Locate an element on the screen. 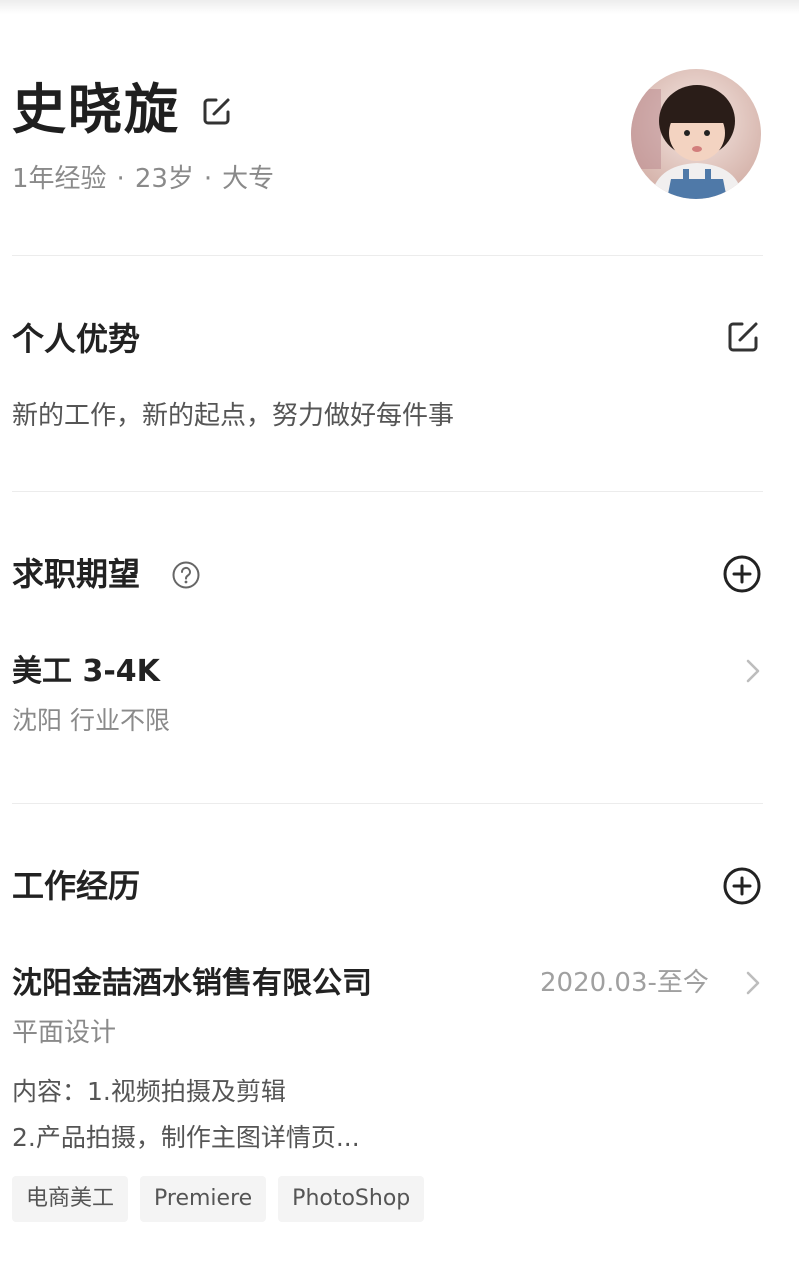 The height and width of the screenshot is (1261, 799). work-date: 2020.03-至今 is located at coordinates (624, 983).